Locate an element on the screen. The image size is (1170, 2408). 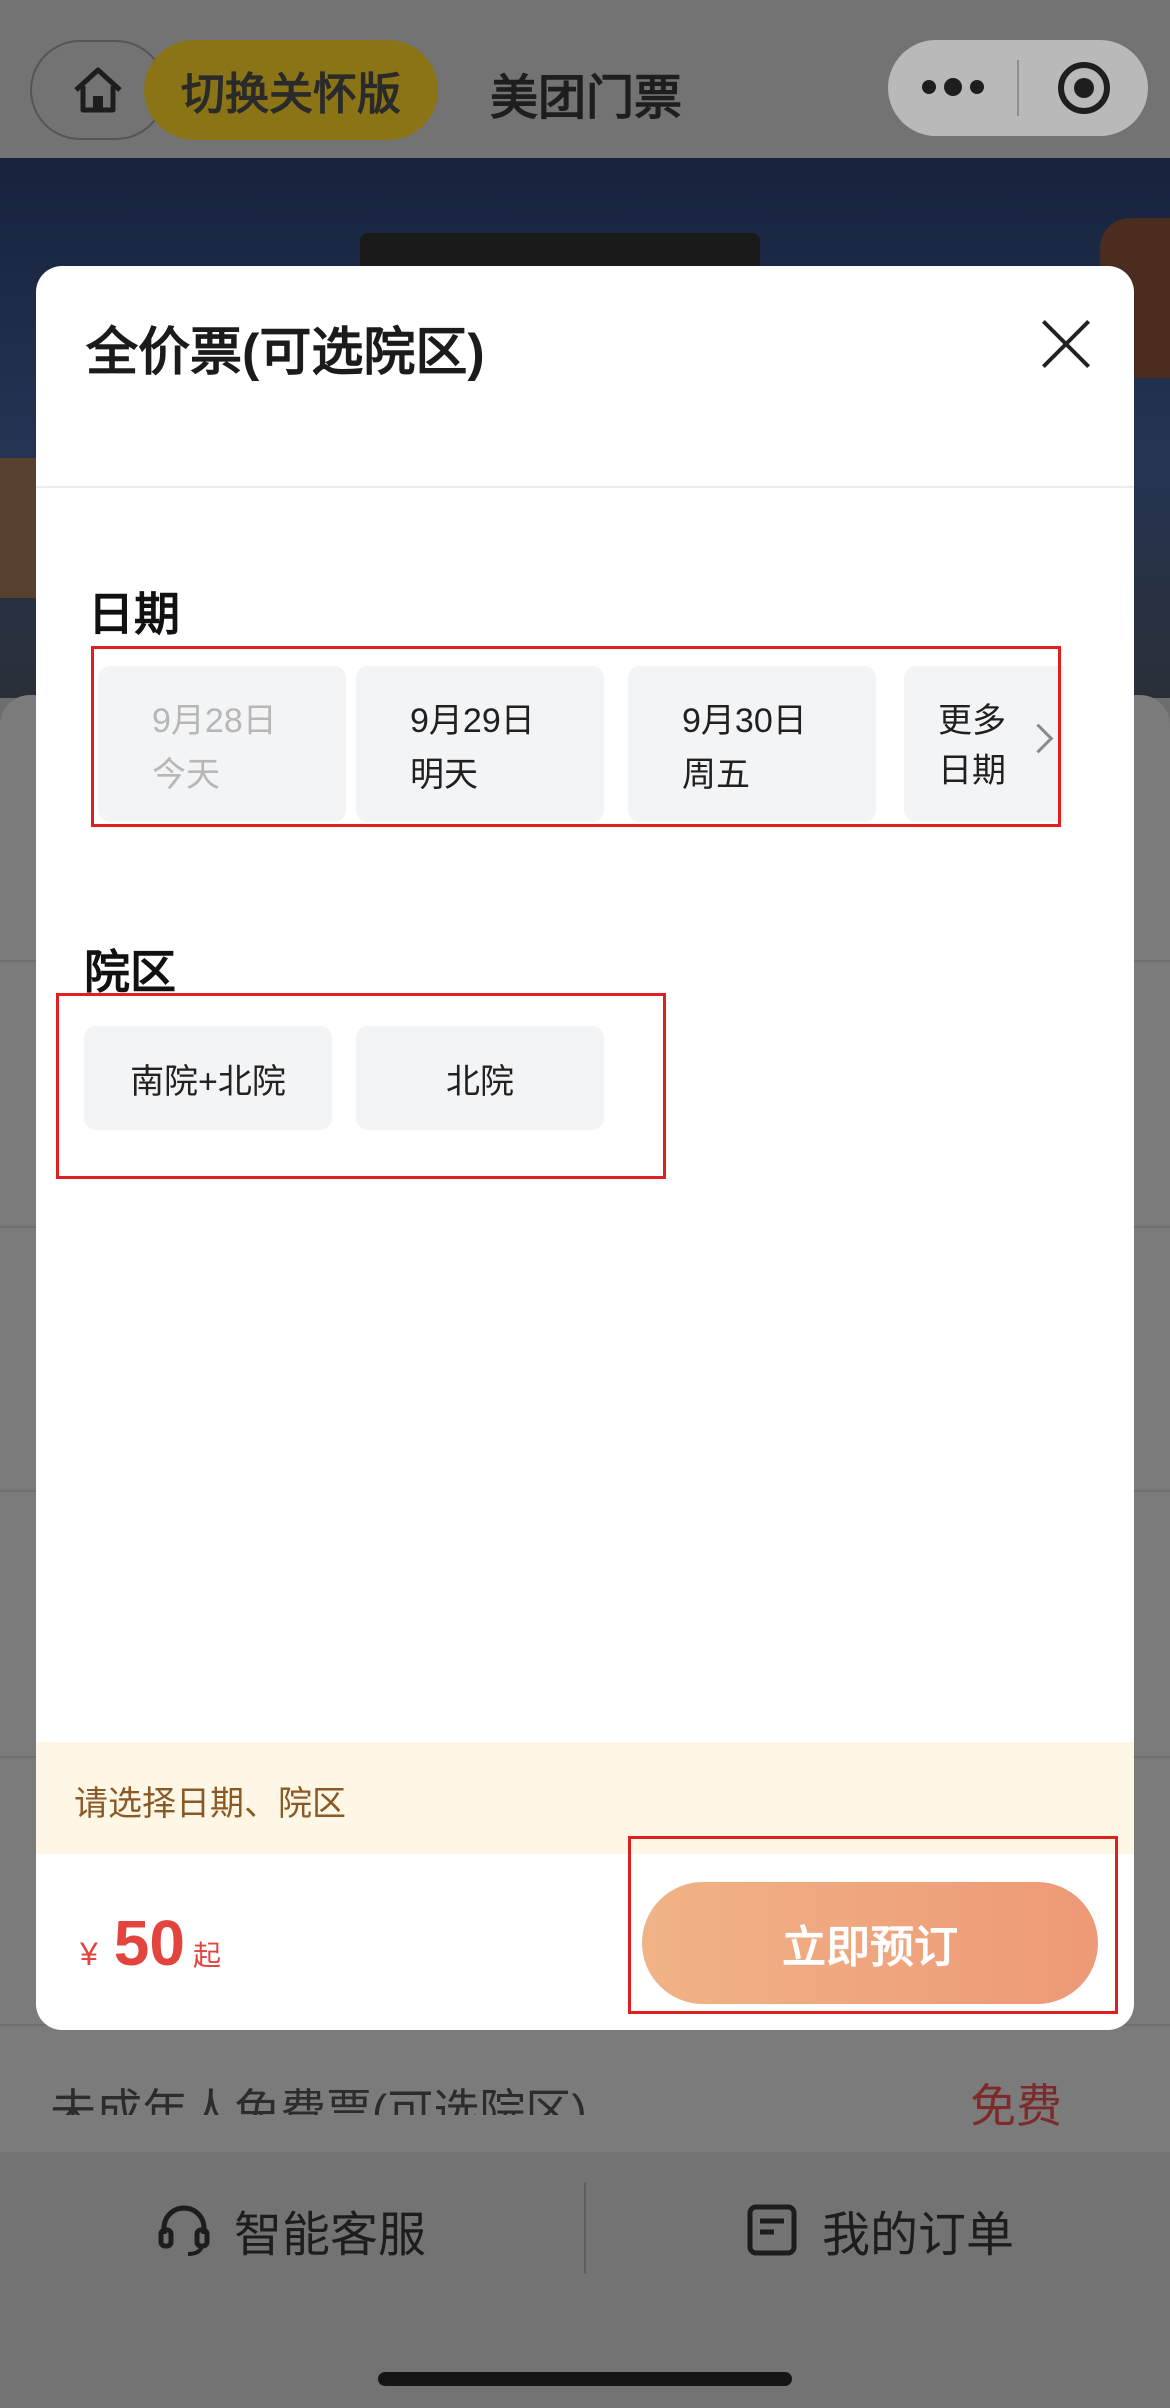
background-ticket-price: 免费 is located at coordinates (1016, 2106).